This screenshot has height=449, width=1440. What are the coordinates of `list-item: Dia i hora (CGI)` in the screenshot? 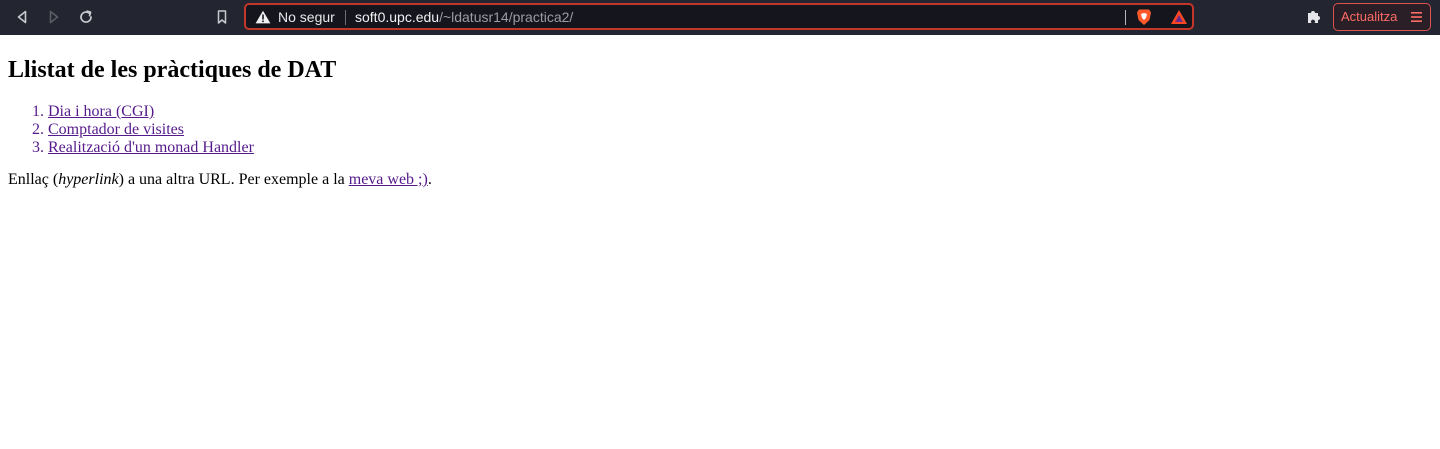 It's located at (740, 112).